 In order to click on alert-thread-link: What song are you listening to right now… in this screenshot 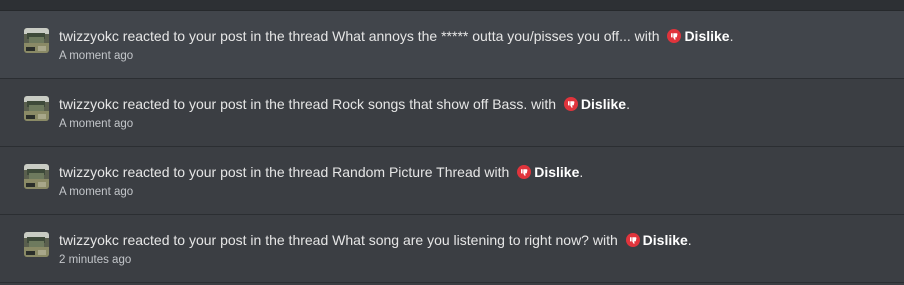, I will do `click(460, 240)`.